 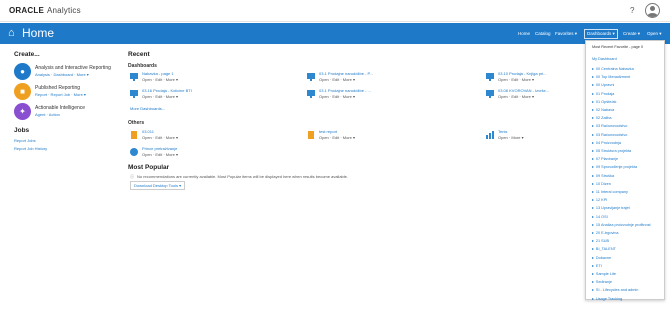 I want to click on report-job-history-link: Report Job History, so click(x=30, y=148).